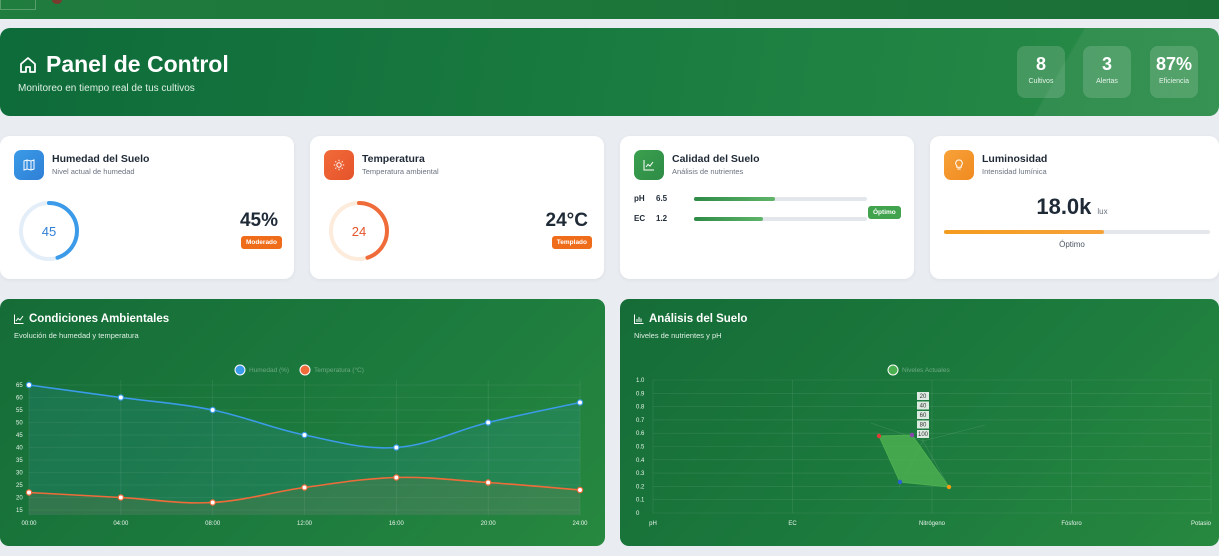  What do you see at coordinates (638, 514) in the screenshot?
I see `y-tick-label: 0` at bounding box center [638, 514].